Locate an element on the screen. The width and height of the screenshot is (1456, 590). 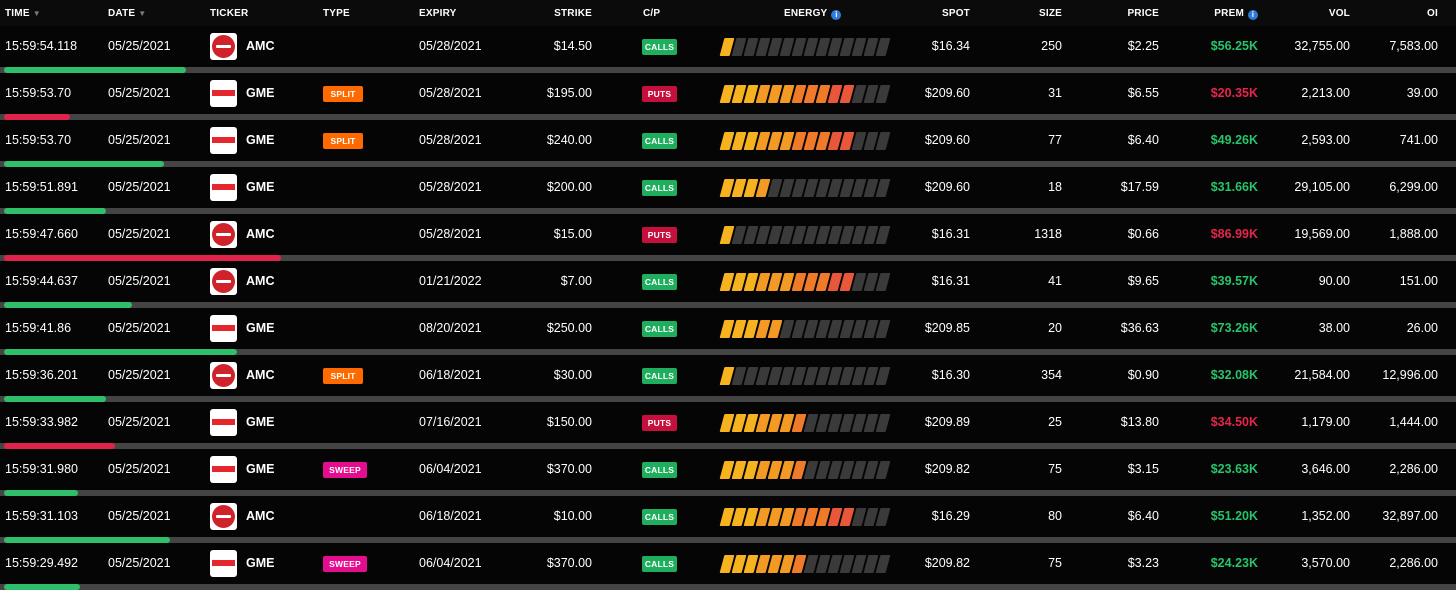
cell-oi: 26.00 is located at coordinates (1422, 328).